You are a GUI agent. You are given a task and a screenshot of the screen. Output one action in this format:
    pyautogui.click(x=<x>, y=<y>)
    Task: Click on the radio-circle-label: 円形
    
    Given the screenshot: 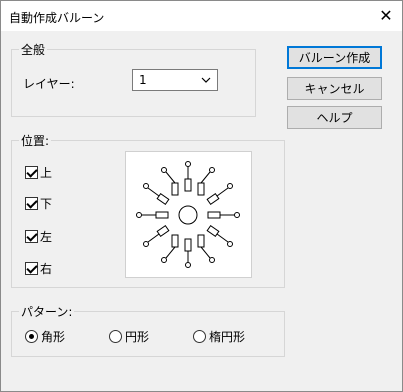 What is the action you would take?
    pyautogui.click(x=137, y=337)
    